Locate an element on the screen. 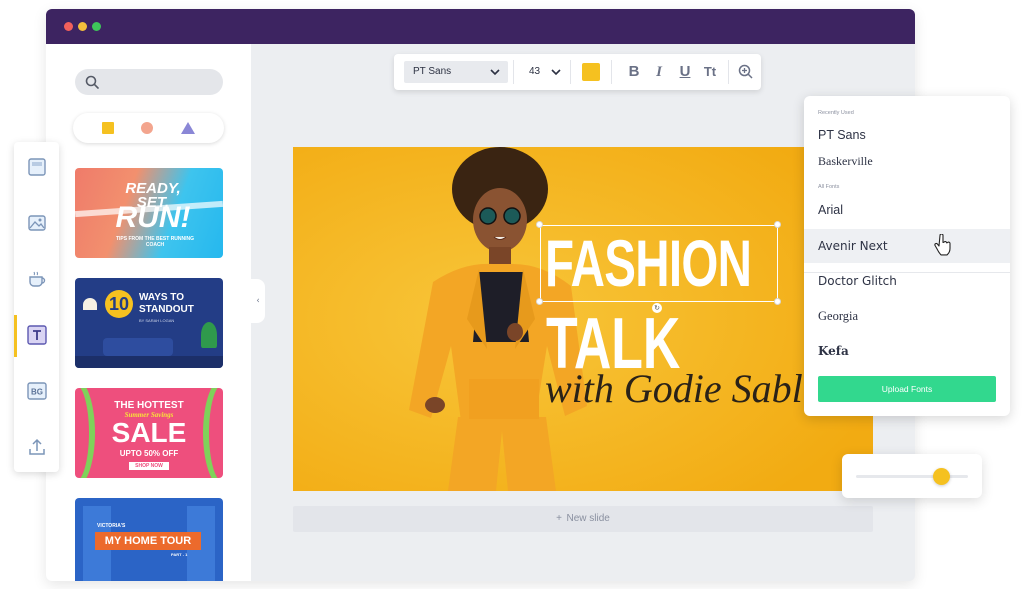 Image resolution: width=1024 pixels, height=589 pixels. hand-cursor-icon is located at coordinates (942, 245).